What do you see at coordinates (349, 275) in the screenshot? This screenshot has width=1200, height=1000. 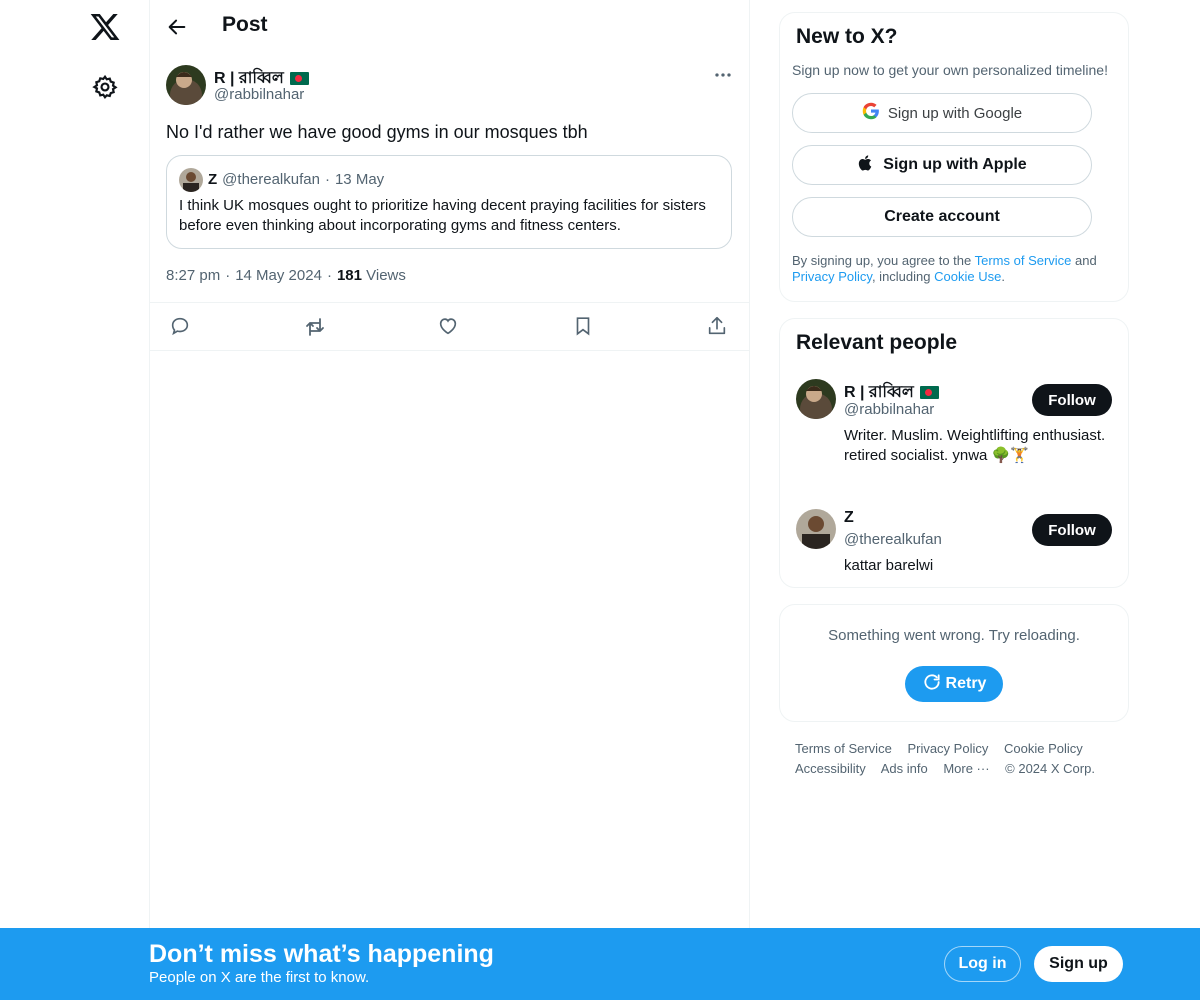 I see `views-count: 181` at bounding box center [349, 275].